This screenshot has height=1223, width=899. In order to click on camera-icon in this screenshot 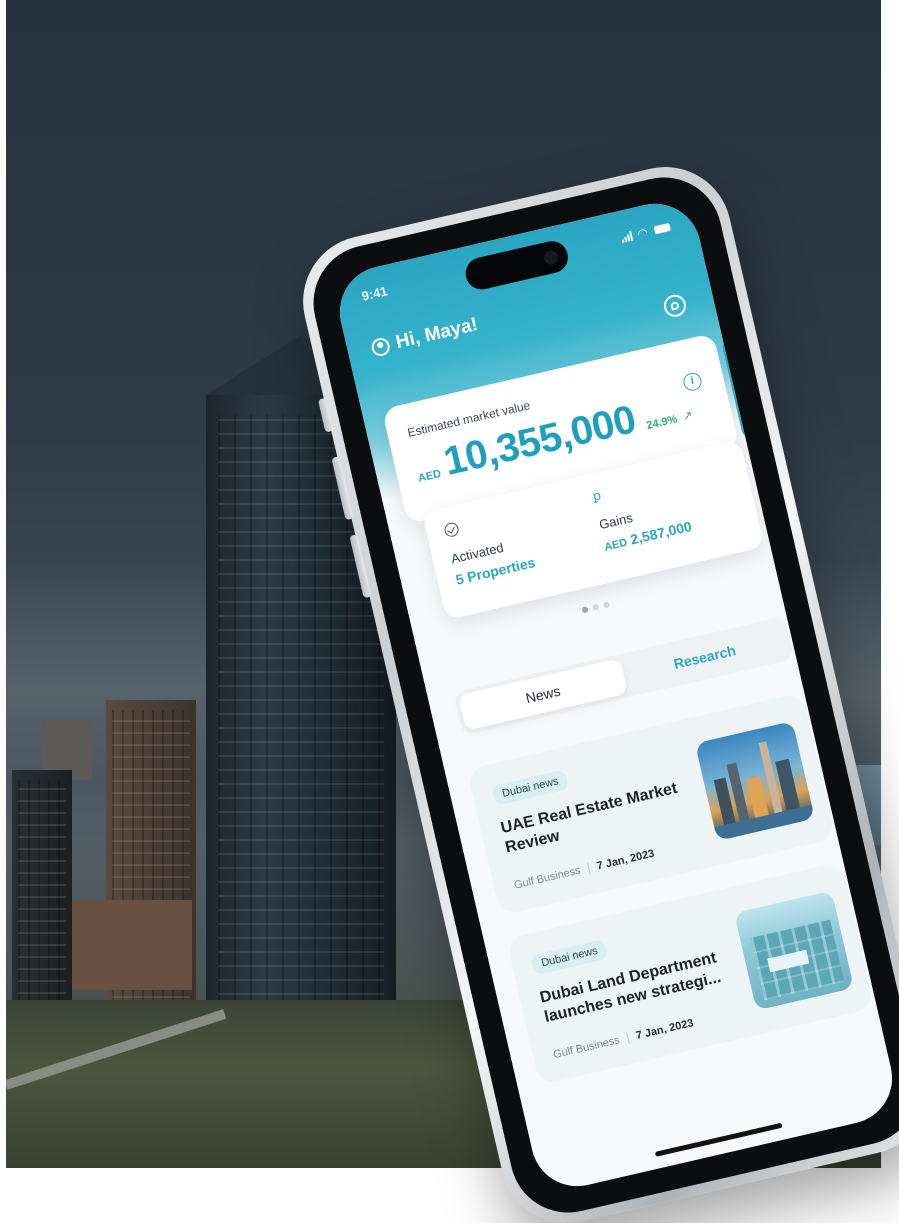, I will do `click(551, 257)`.